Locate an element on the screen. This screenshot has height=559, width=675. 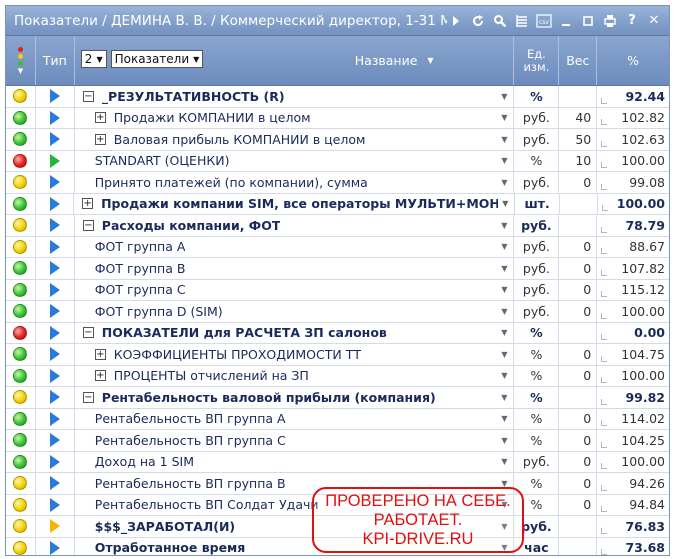
name-cell: + Валовая прибыль КОМПАНИИ в целом ▼ is located at coordinates (295, 139).